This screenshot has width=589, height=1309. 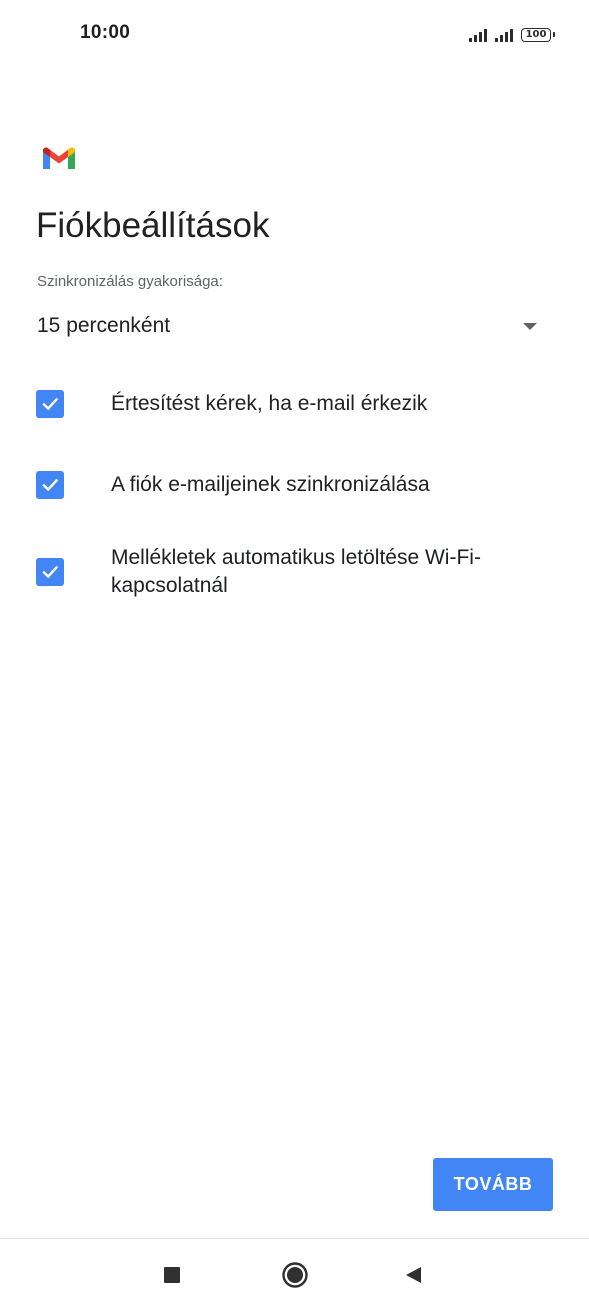 I want to click on option-sync-email: A fiók e-mailjeinek szinkronizálása, so click(x=296, y=485).